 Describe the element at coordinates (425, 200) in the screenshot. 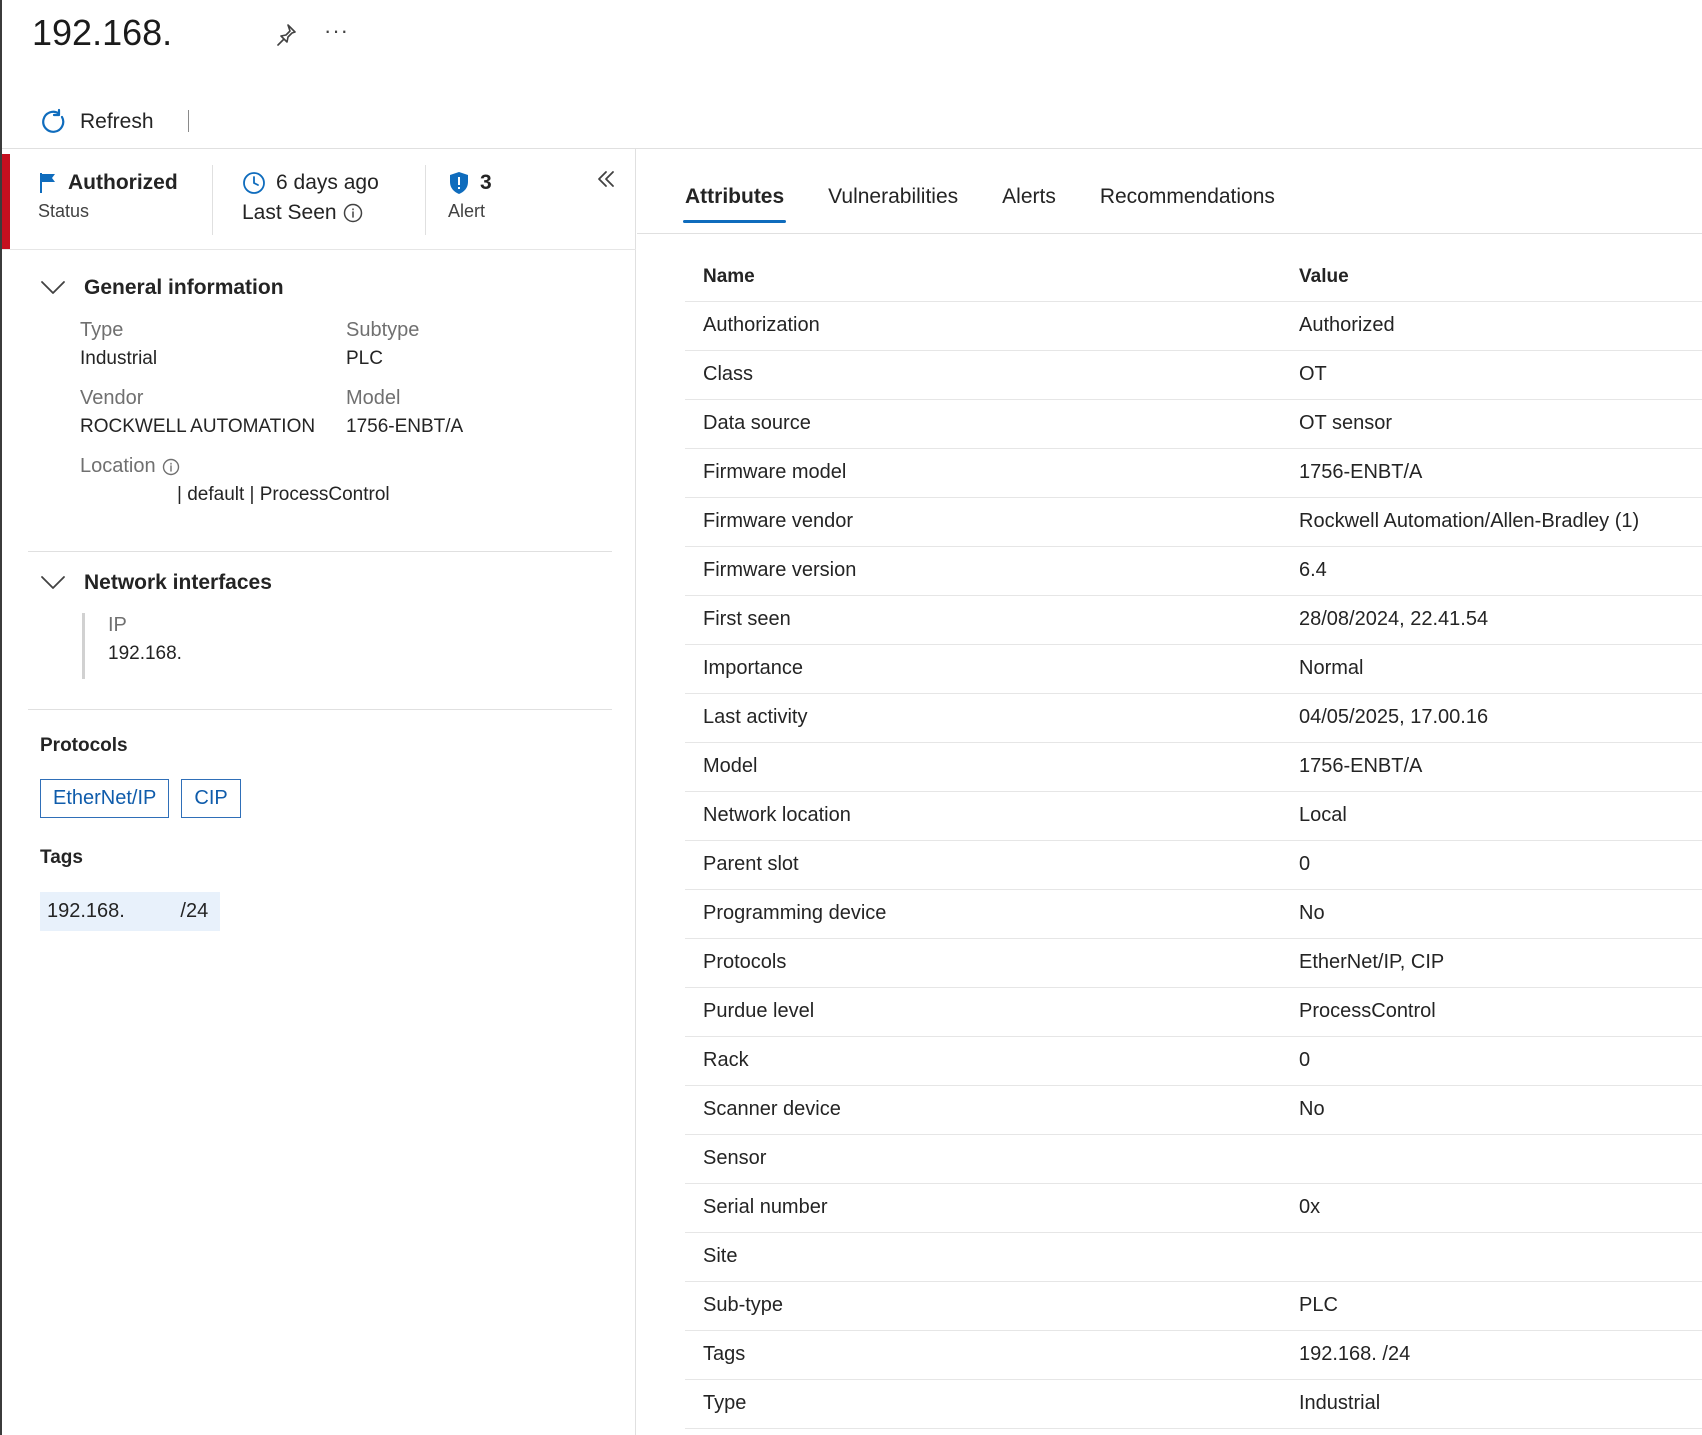

I see `summary-separator` at that location.